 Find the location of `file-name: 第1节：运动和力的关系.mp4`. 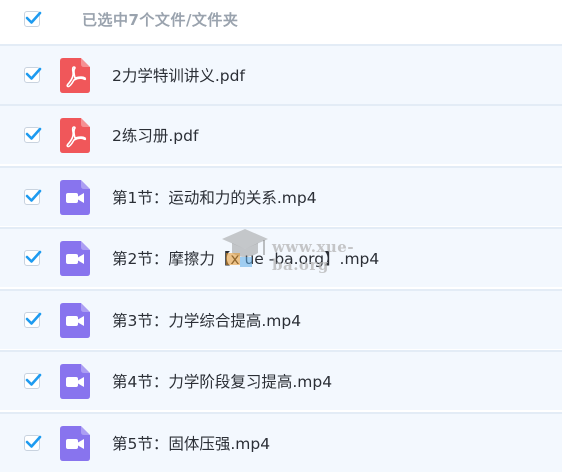

file-name: 第1节：运动和力的关系.mp4 is located at coordinates (214, 197).